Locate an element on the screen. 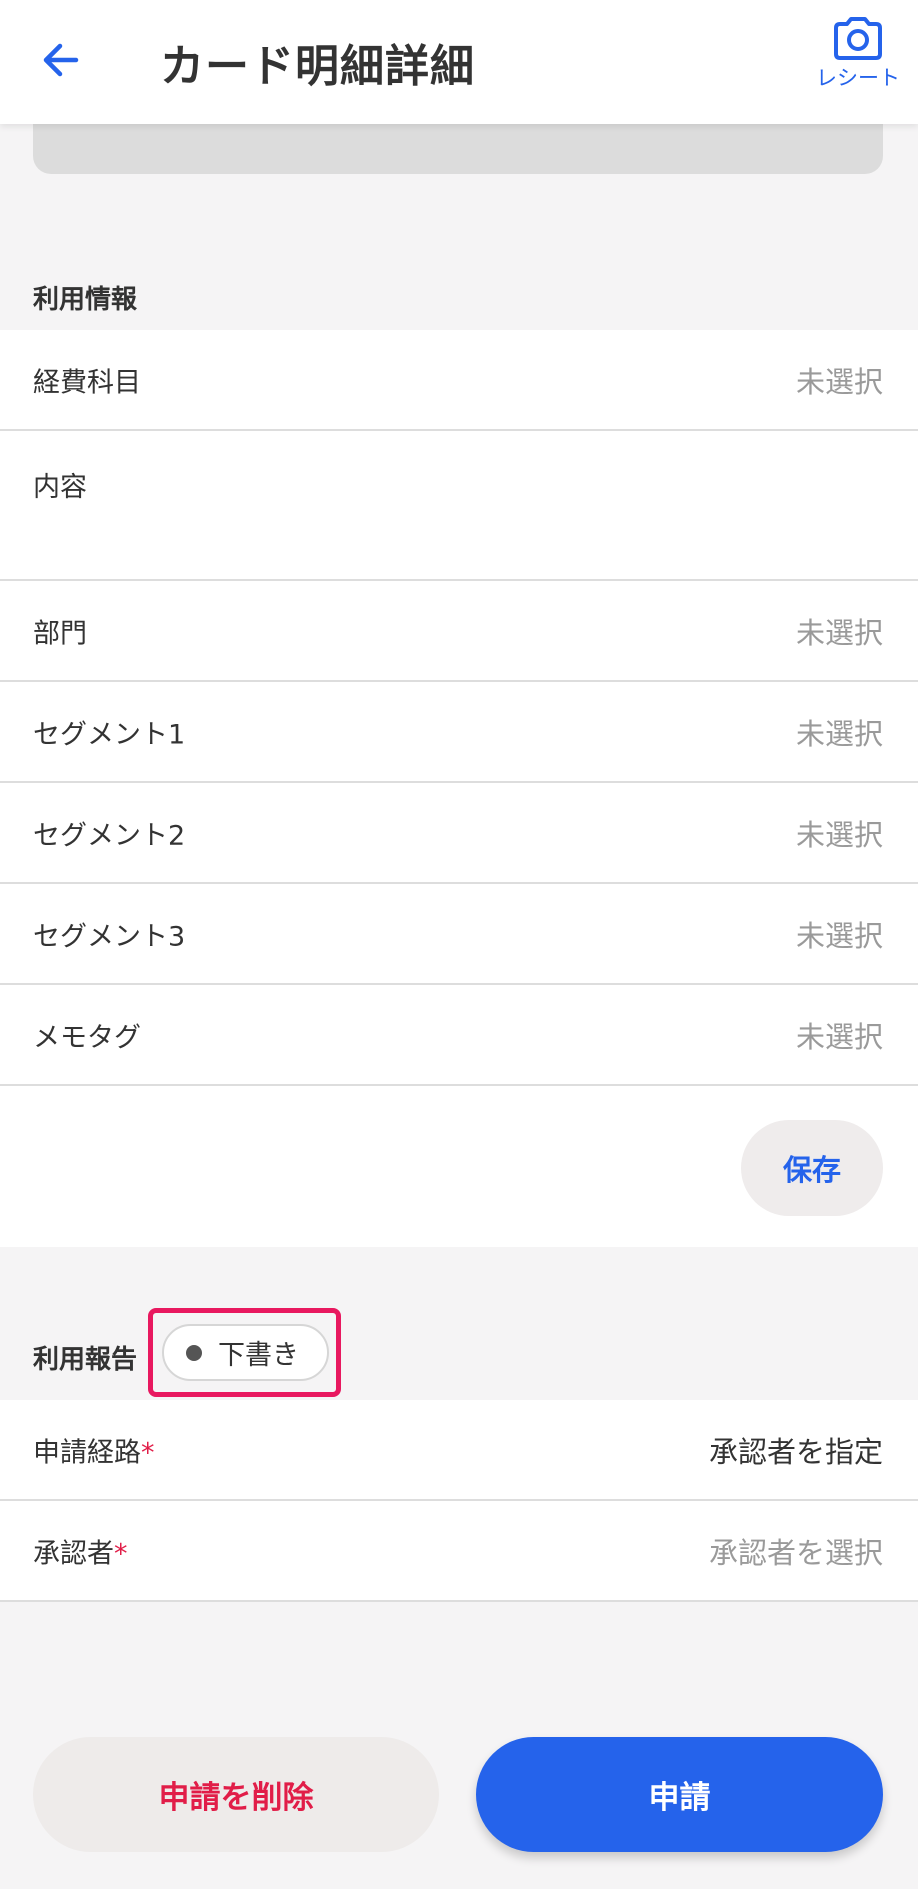 Image resolution: width=918 pixels, height=1889 pixels. app-header: カード明細詳細 レシート is located at coordinates (459, 62).